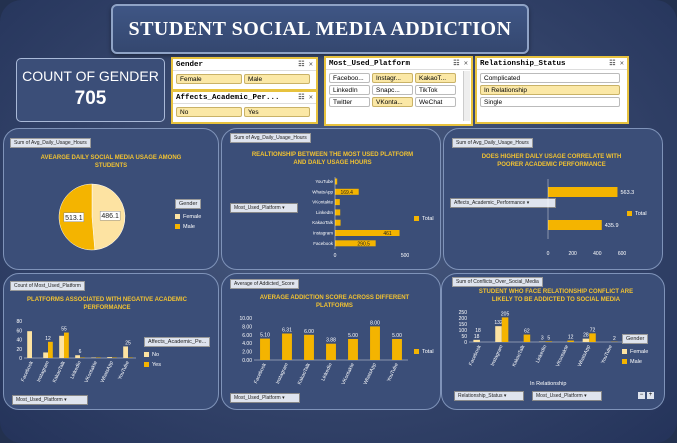  What do you see at coordinates (322, 191) in the screenshot?
I see `category-label: WhatsApp` at bounding box center [322, 191].